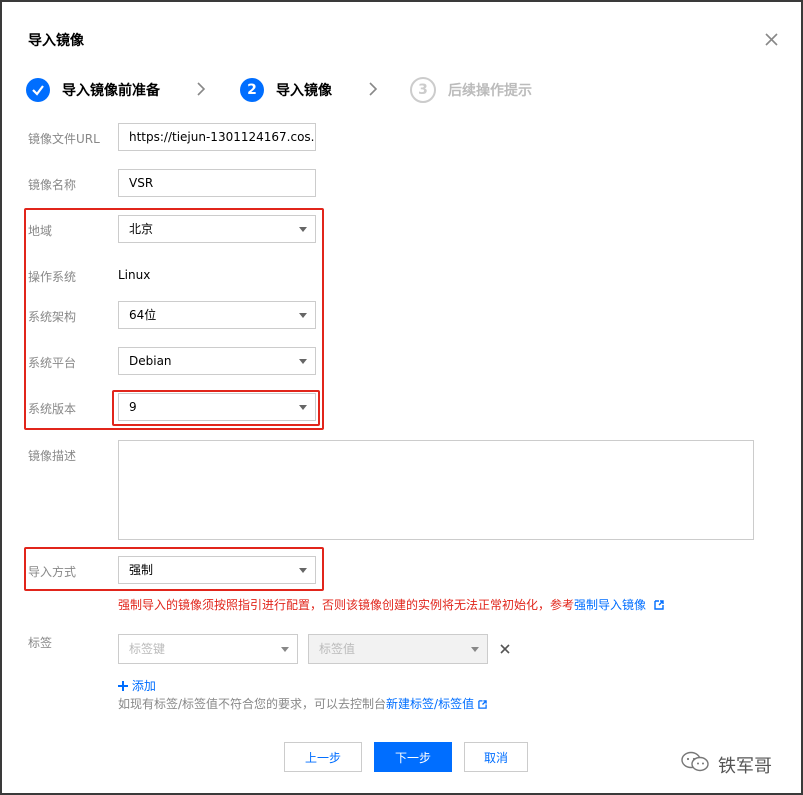 The height and width of the screenshot is (795, 803). Describe the element at coordinates (323, 757) in the screenshot. I see `prev-button: 上一步` at that location.